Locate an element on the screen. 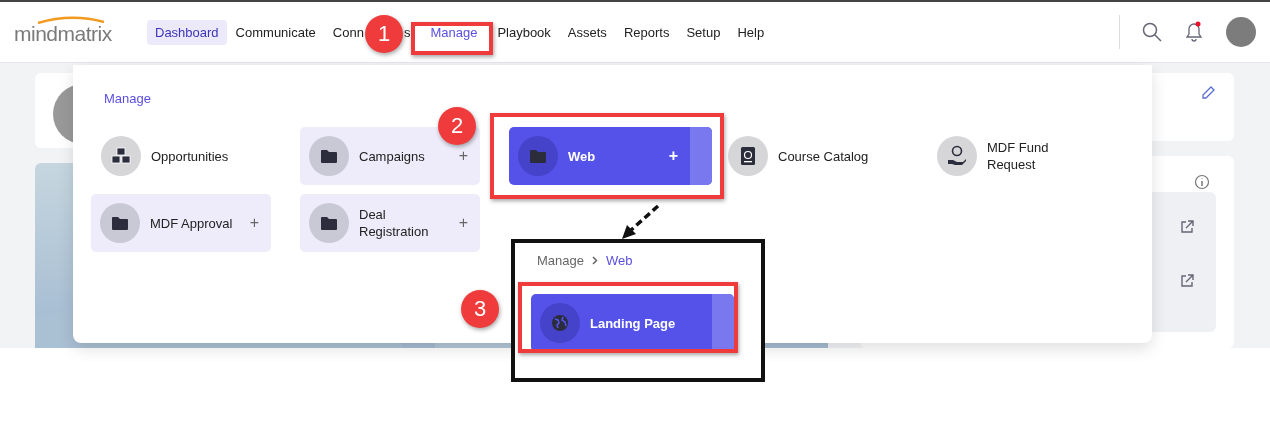 The width and height of the screenshot is (1270, 441). menu-item: Web + is located at coordinates (610, 156).